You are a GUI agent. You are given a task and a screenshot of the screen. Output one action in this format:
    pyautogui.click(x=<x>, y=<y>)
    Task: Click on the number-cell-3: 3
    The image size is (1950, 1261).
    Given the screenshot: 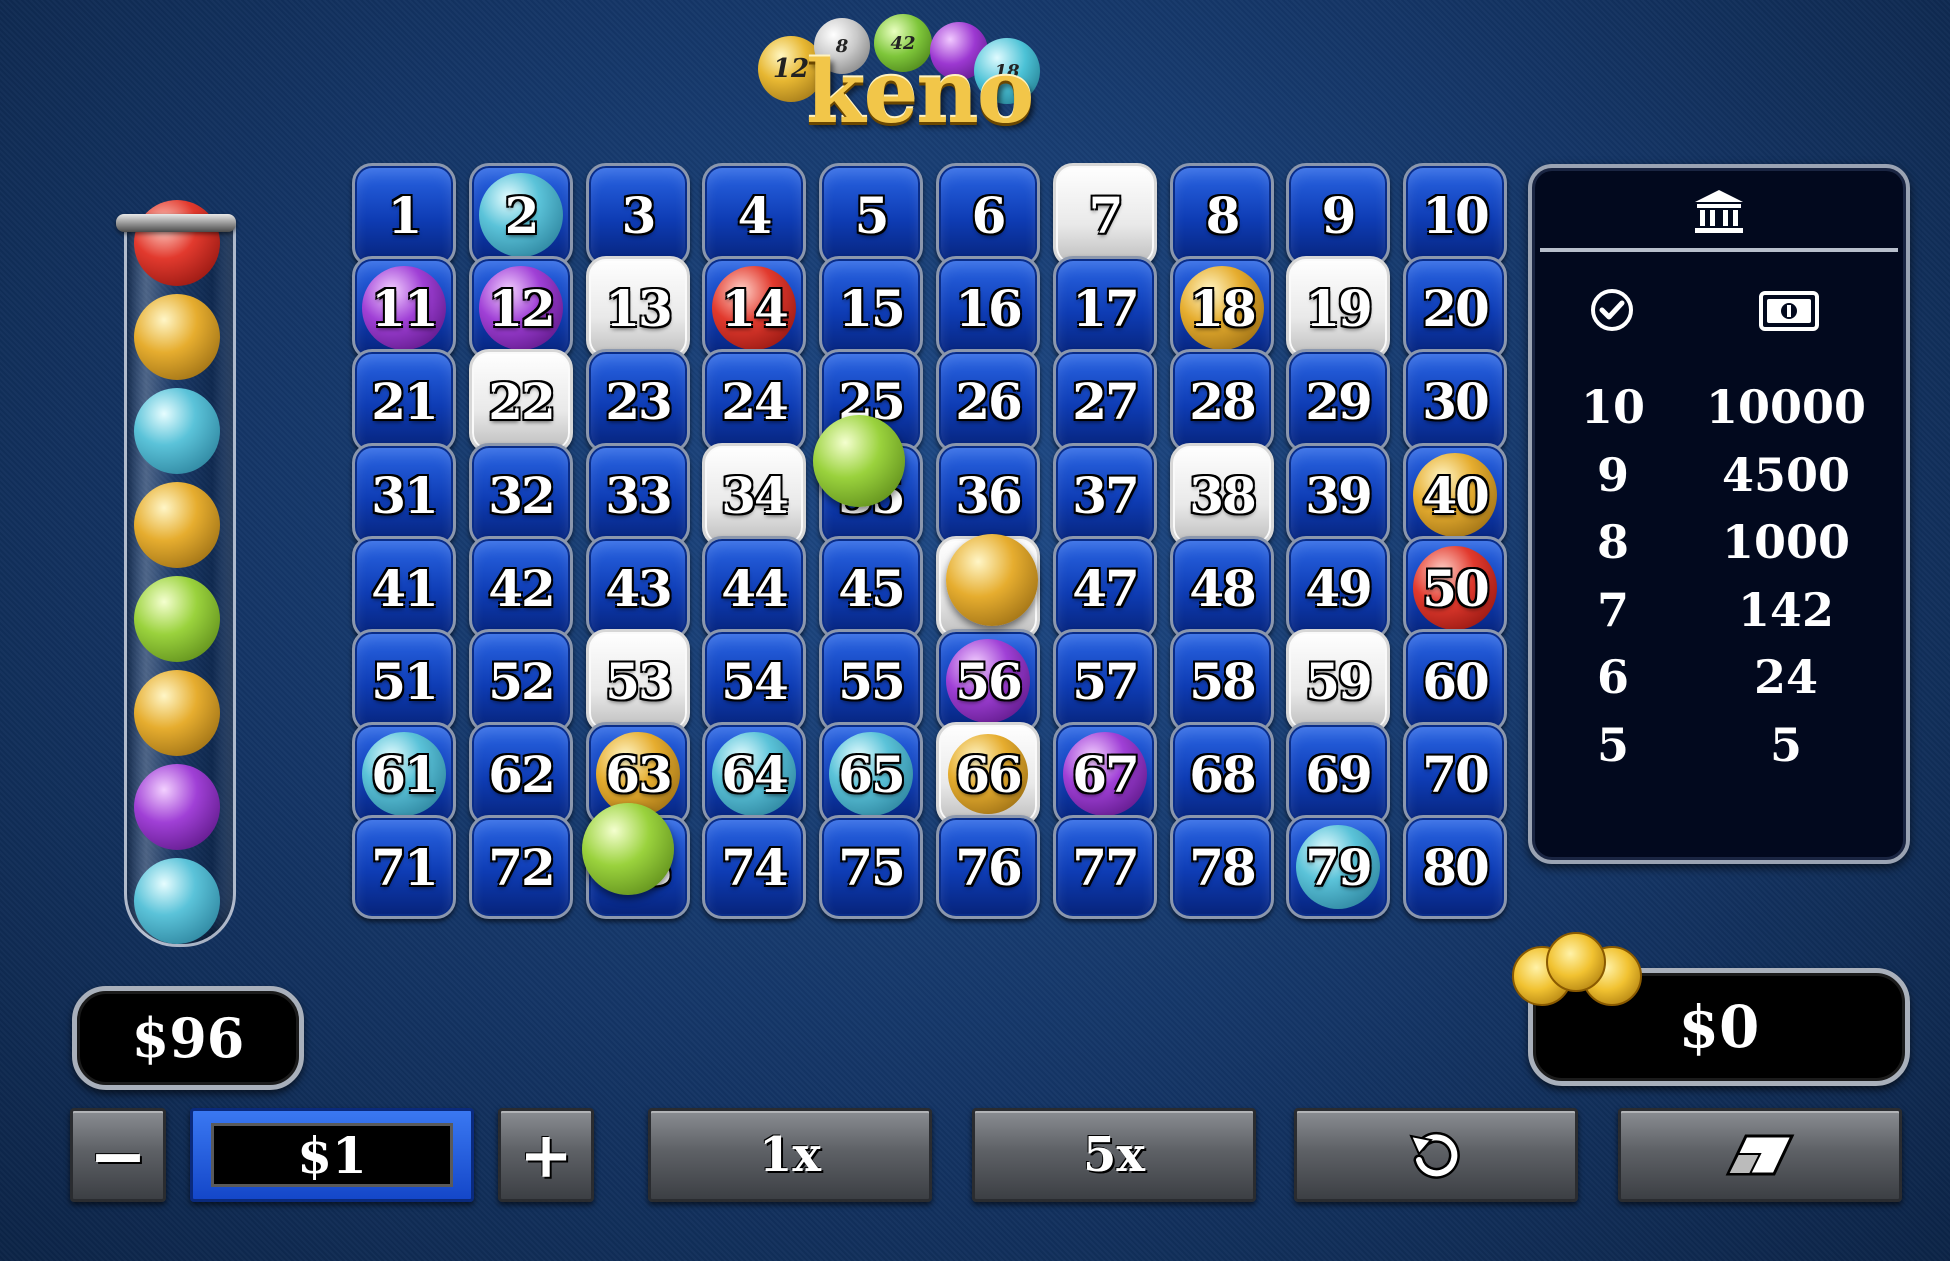 What is the action you would take?
    pyautogui.click(x=638, y=215)
    